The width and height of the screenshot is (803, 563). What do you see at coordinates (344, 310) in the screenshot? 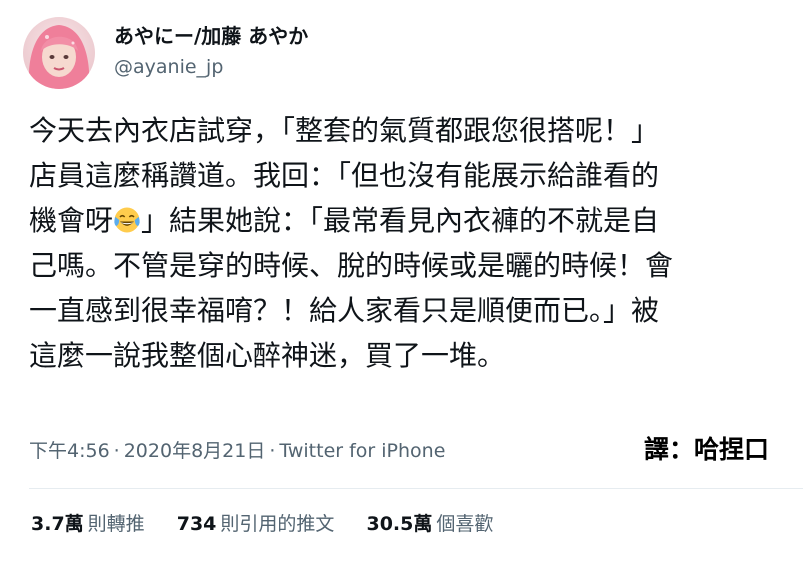
I see `tweet-text-line: 一直感到很幸福唷？！給人家看只是順便而已。」被` at bounding box center [344, 310].